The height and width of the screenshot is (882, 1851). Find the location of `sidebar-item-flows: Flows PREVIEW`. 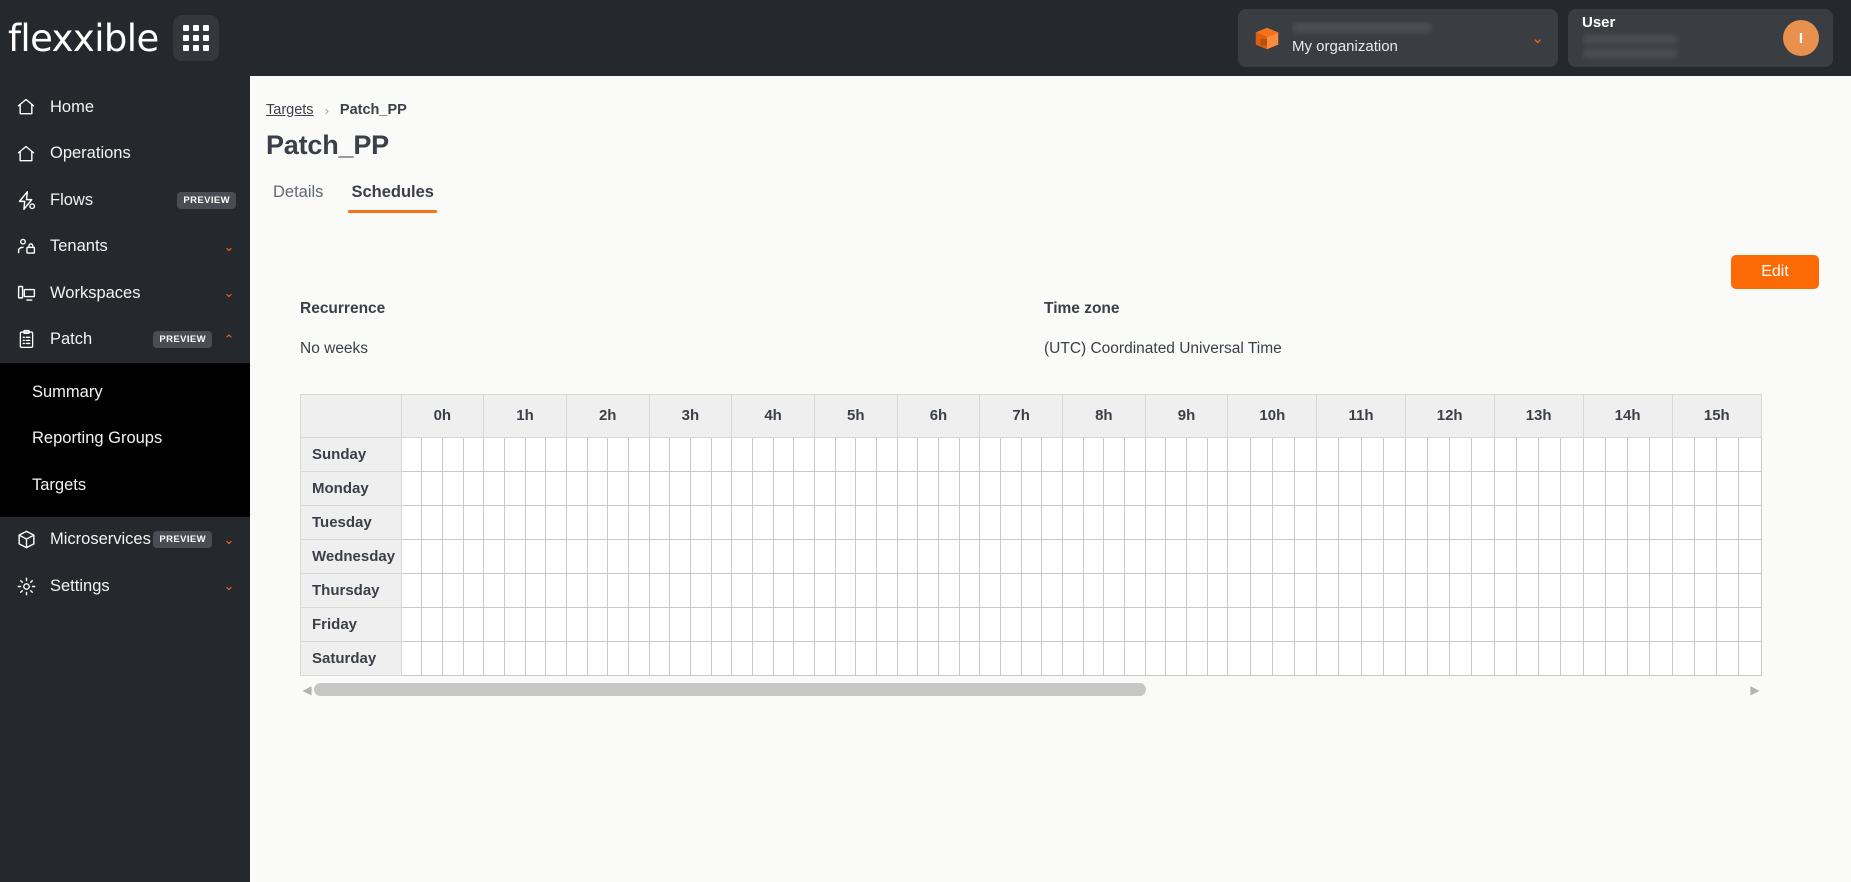

sidebar-item-flows: Flows PREVIEW is located at coordinates (125, 200).